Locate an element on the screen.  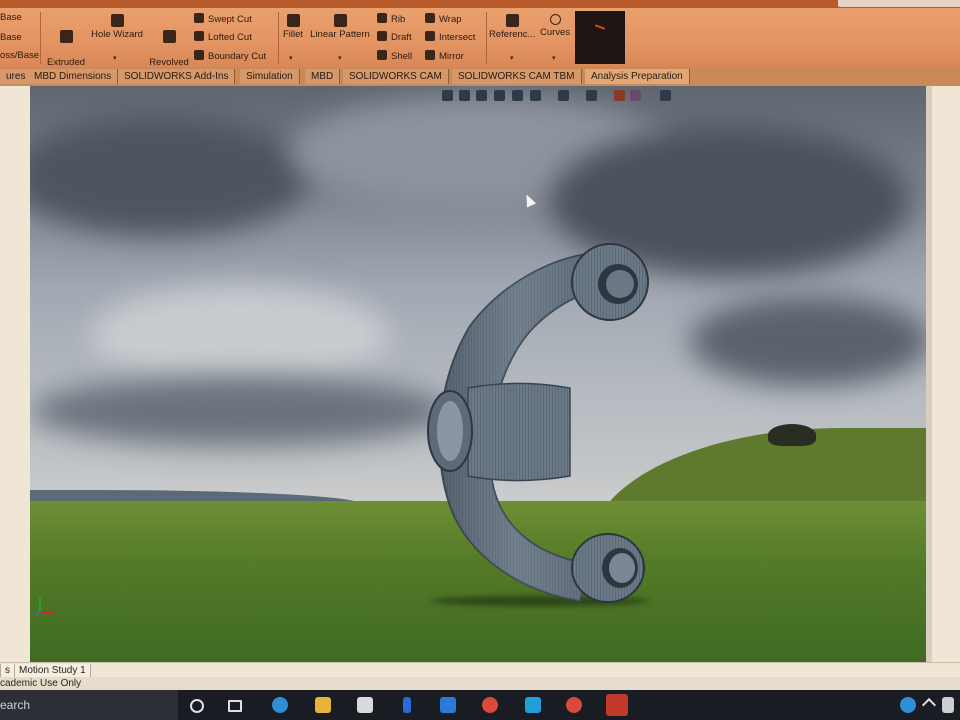
tab-analysis-preparation: Analysis Preparation is located at coordinates (637, 76).